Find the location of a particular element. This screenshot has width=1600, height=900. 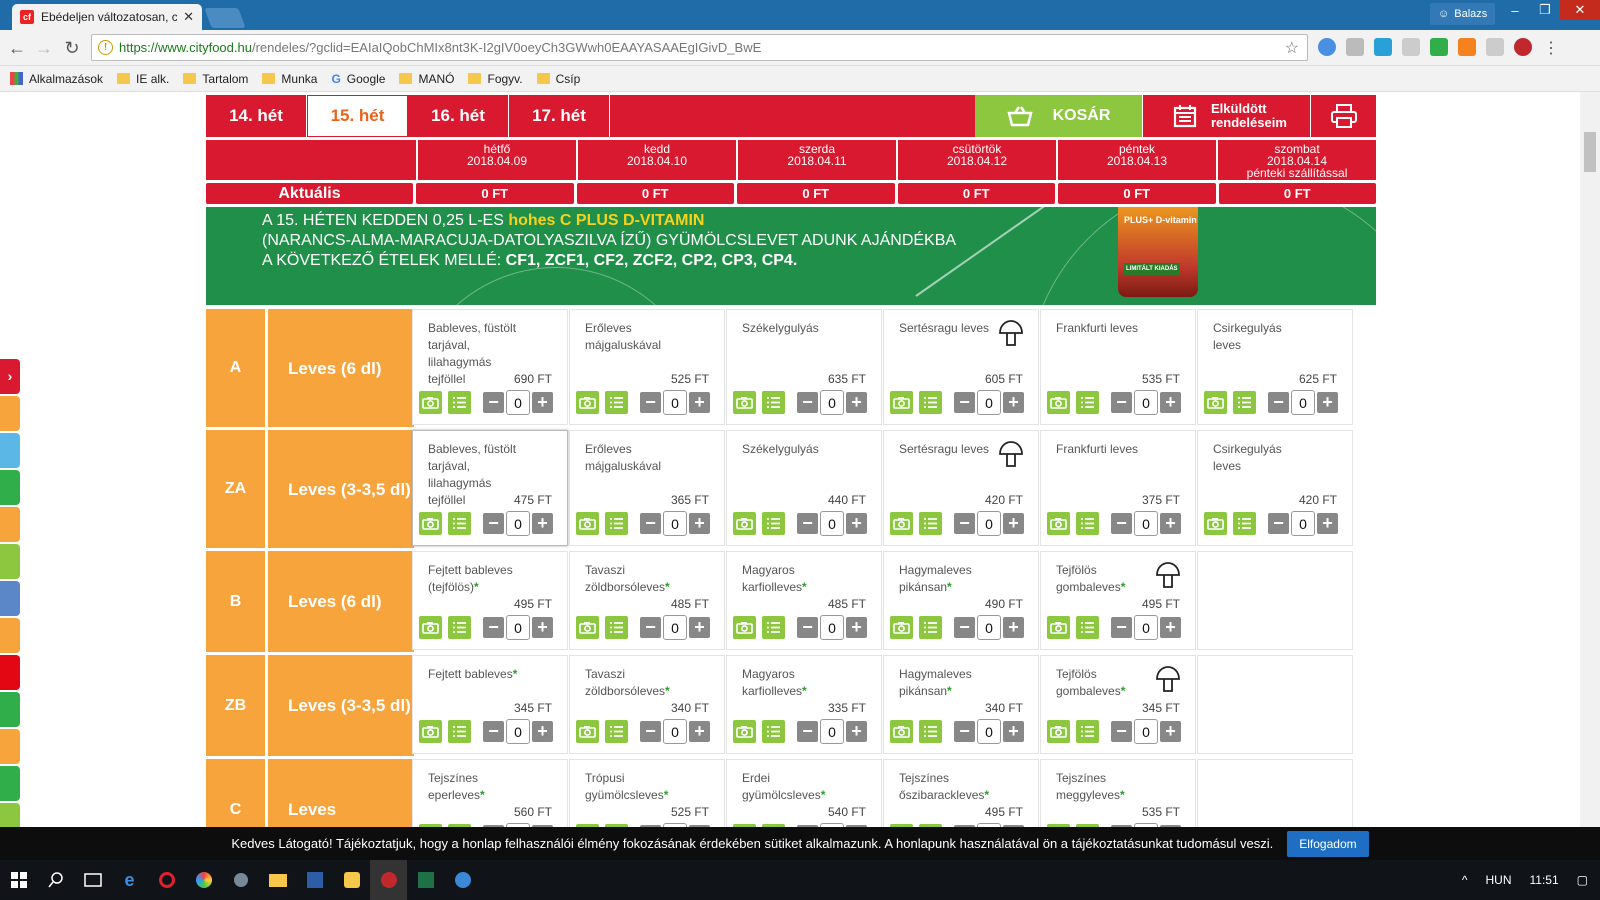

menu-cell: Frankfurti leves 375 FT −0 + is located at coordinates (1118, 488).